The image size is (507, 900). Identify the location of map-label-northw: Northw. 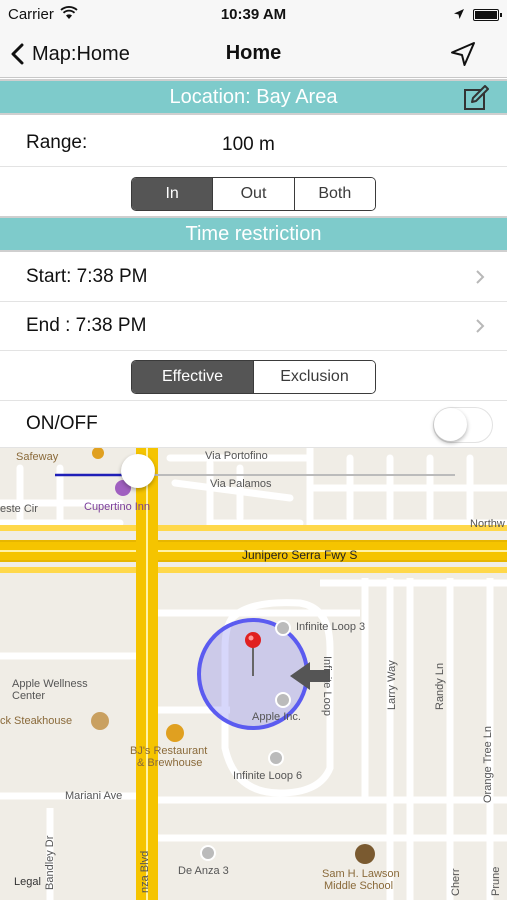
(487, 524).